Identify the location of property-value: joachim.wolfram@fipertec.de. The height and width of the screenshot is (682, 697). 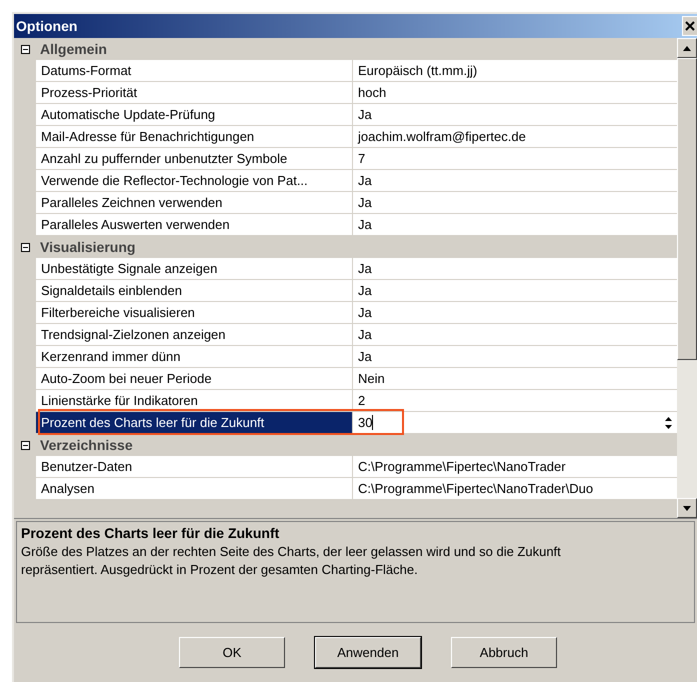
(515, 137).